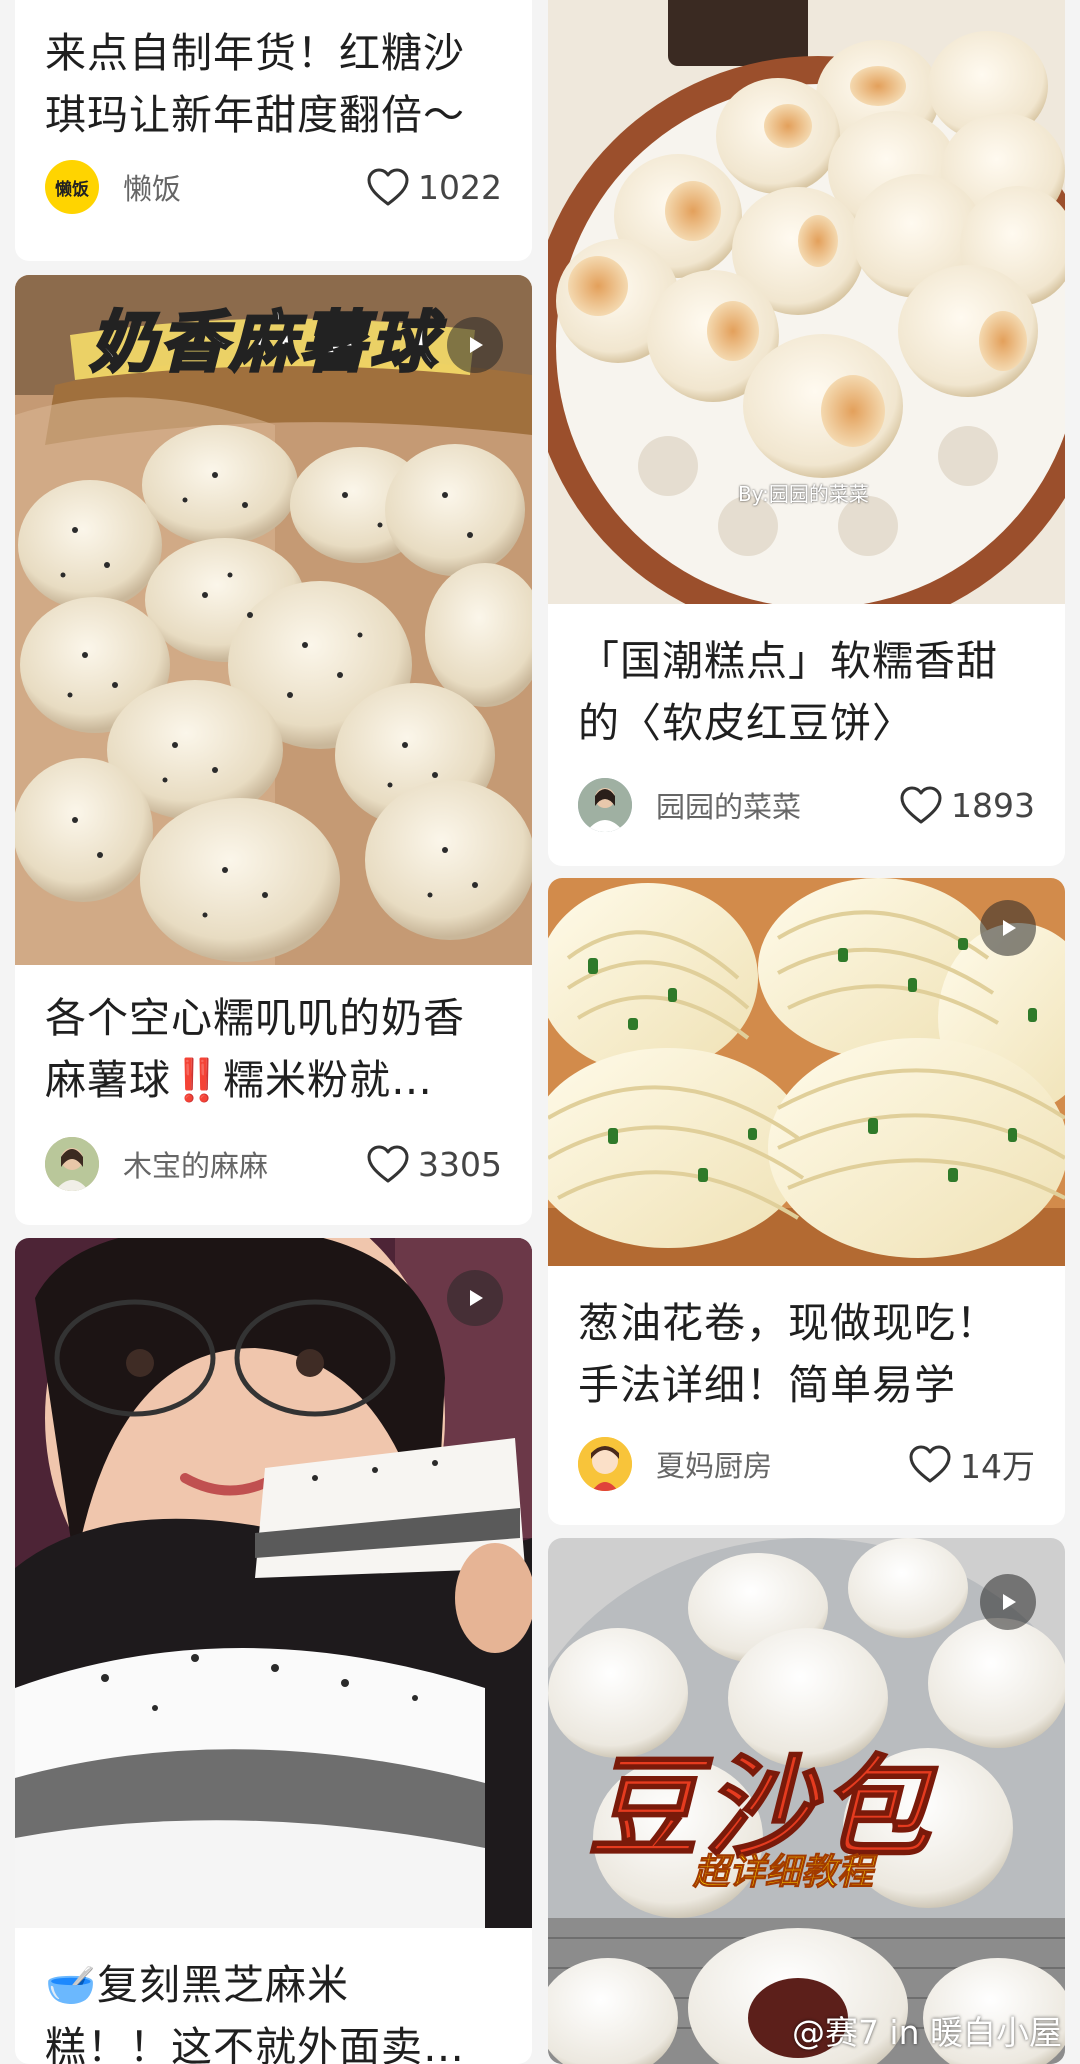 This screenshot has width=1080, height=2064. Describe the element at coordinates (806, 1072) in the screenshot. I see `recipe-thumbnail` at that location.